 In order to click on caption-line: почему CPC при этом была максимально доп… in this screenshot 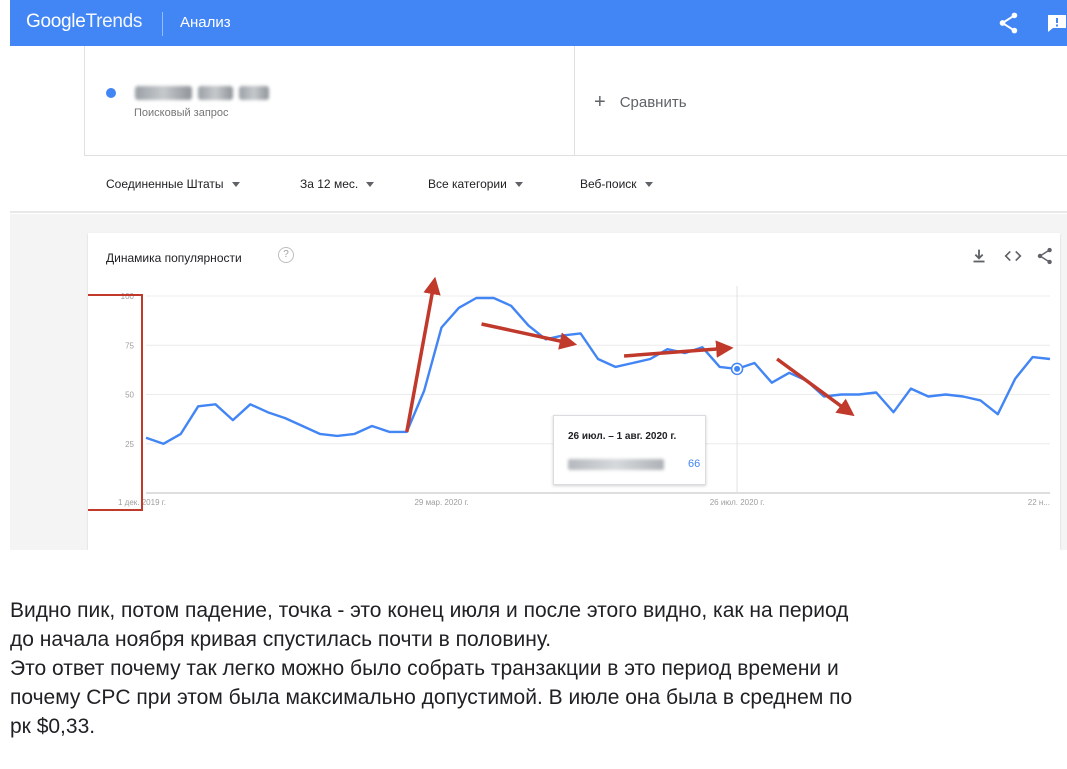, I will do `click(431, 697)`.